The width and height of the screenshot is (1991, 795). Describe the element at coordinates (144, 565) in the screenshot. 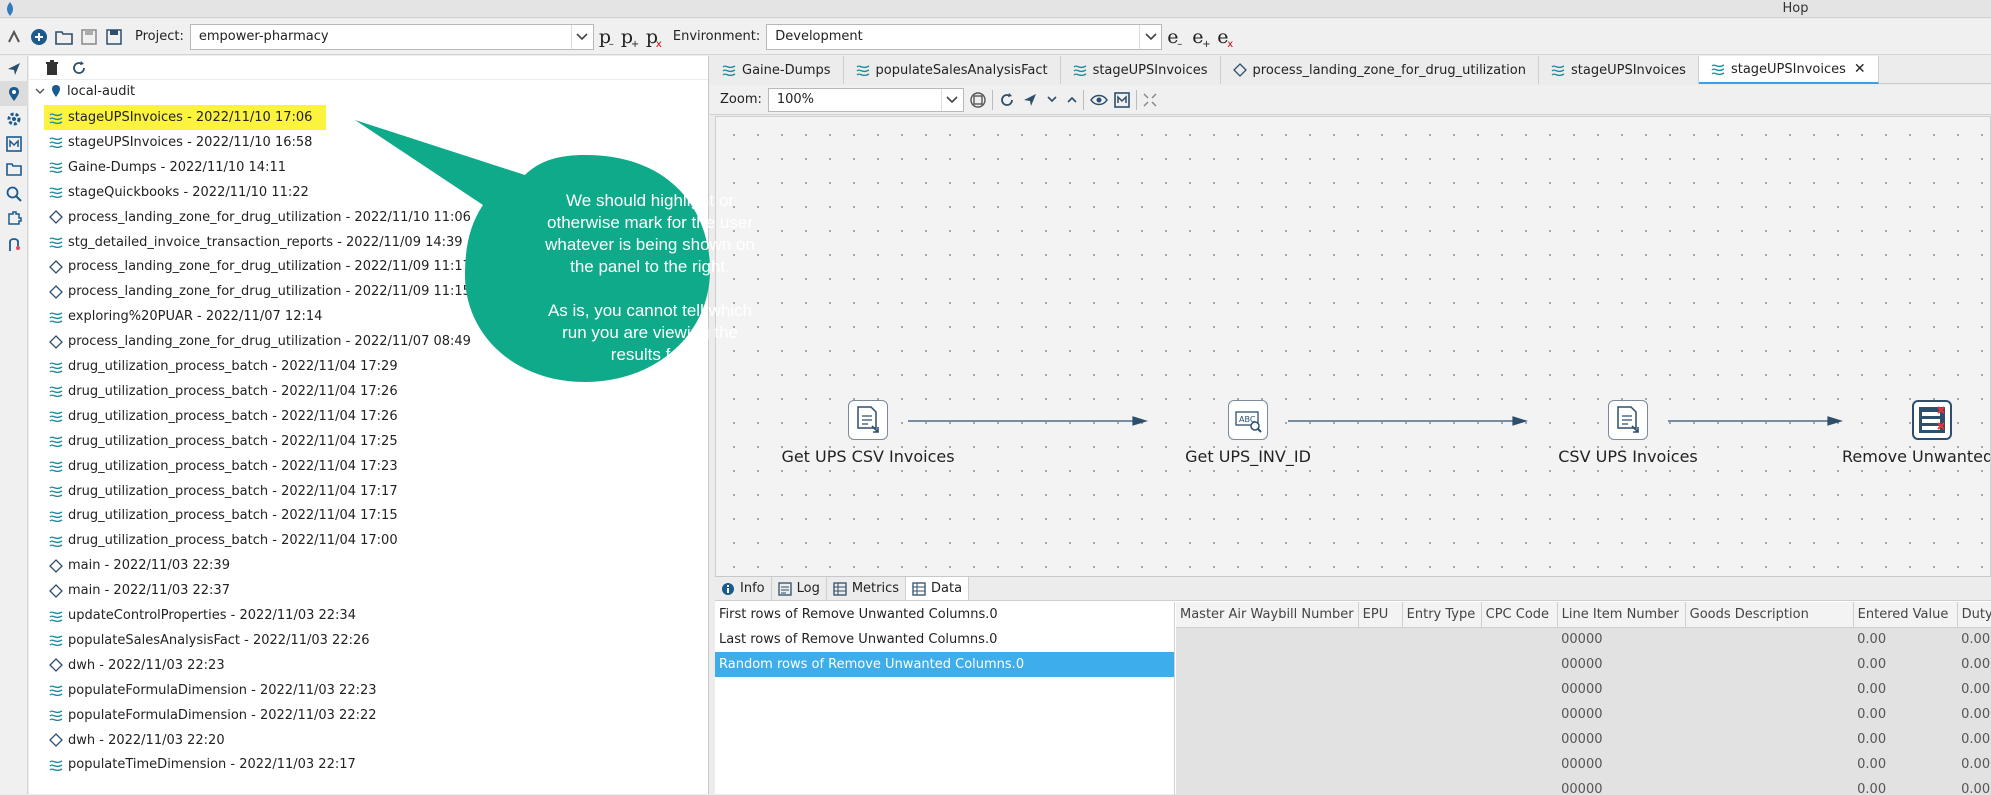

I see `tree-item: main - 2022/11/03 22:39` at that location.